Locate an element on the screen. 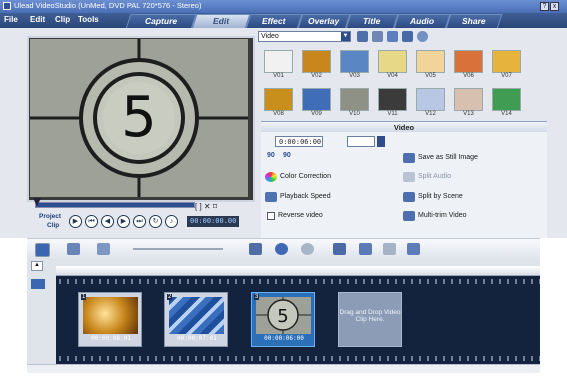  zoom-slider is located at coordinates (178, 249).